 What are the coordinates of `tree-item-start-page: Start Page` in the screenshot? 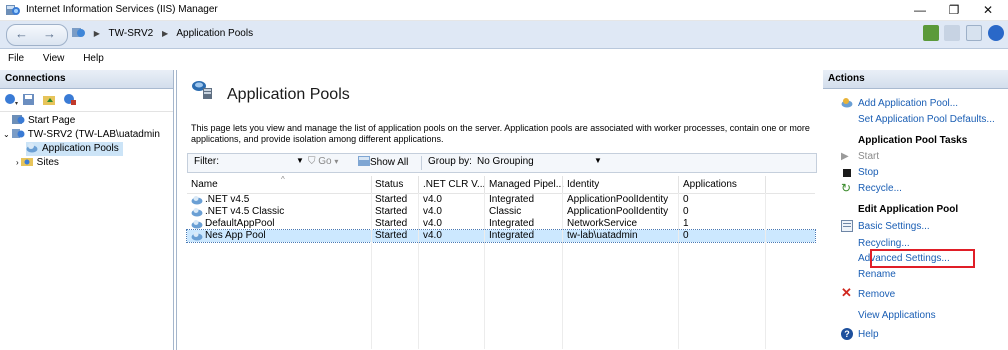 It's located at (43, 121).